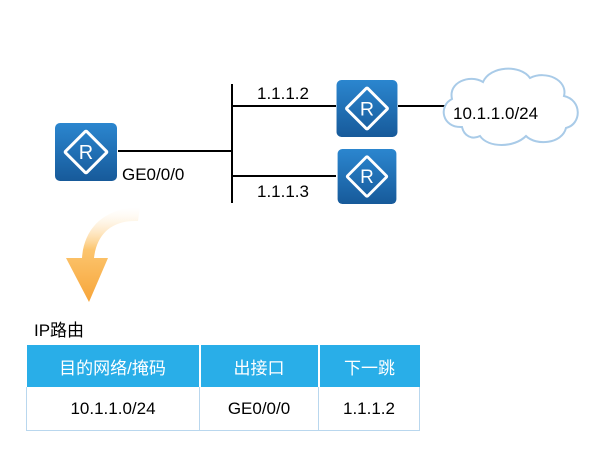  What do you see at coordinates (59, 330) in the screenshot?
I see `route-table-caption: IP路由` at bounding box center [59, 330].